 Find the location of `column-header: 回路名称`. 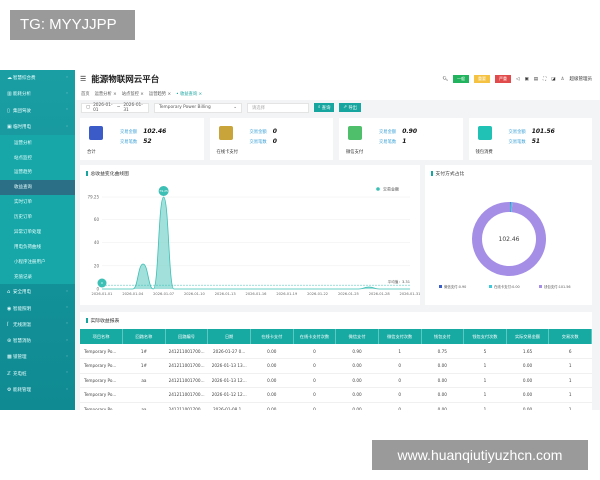

column-header: 回路名称 is located at coordinates (144, 336).